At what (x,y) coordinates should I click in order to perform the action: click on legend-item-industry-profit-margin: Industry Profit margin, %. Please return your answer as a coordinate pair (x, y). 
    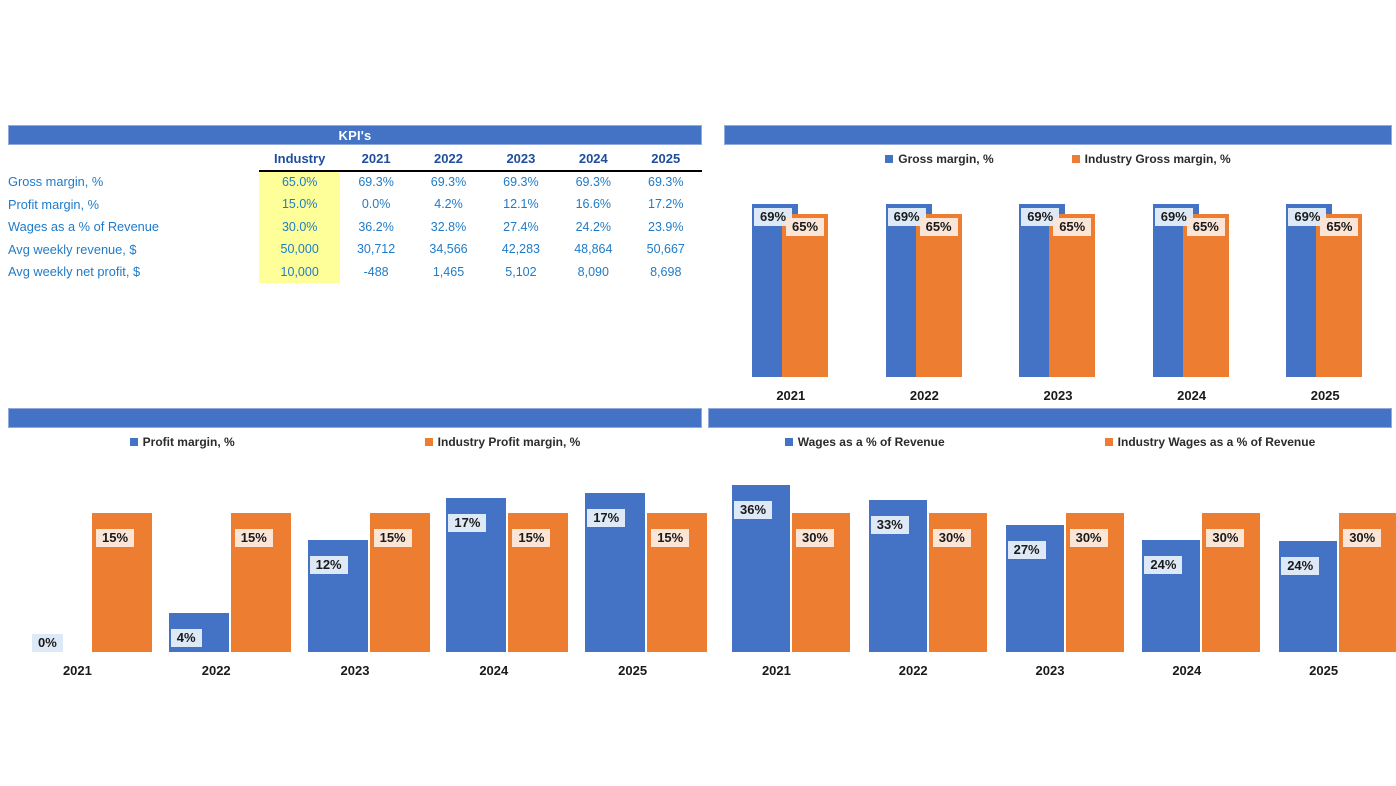
    Looking at the image, I should click on (502, 442).